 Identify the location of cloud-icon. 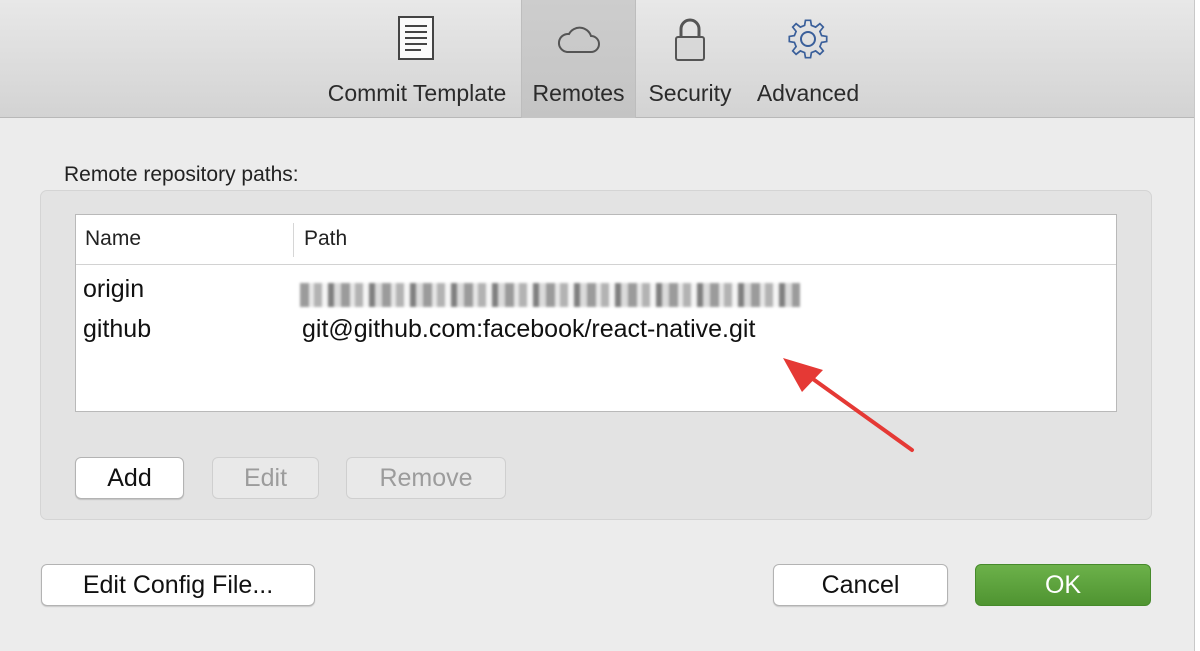
(579, 39).